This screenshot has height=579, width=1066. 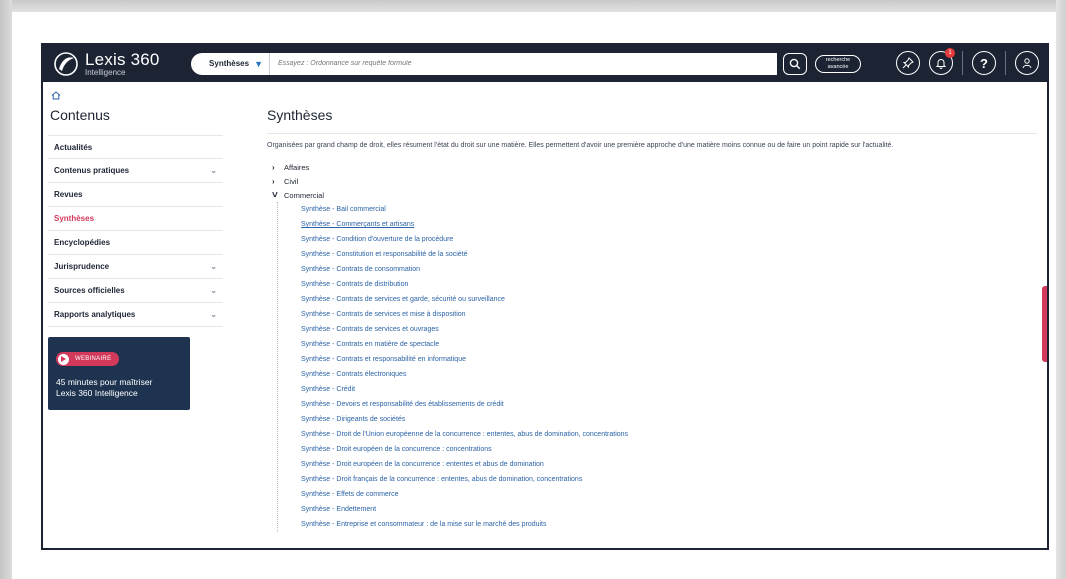 I want to click on sidebar-title: Contenus, so click(x=80, y=115).